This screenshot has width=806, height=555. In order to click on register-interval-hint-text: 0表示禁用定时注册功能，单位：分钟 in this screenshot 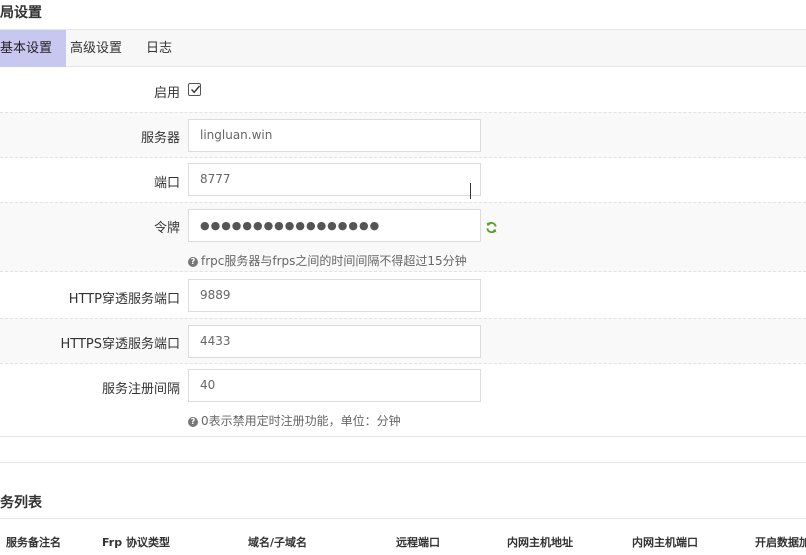, I will do `click(301, 421)`.